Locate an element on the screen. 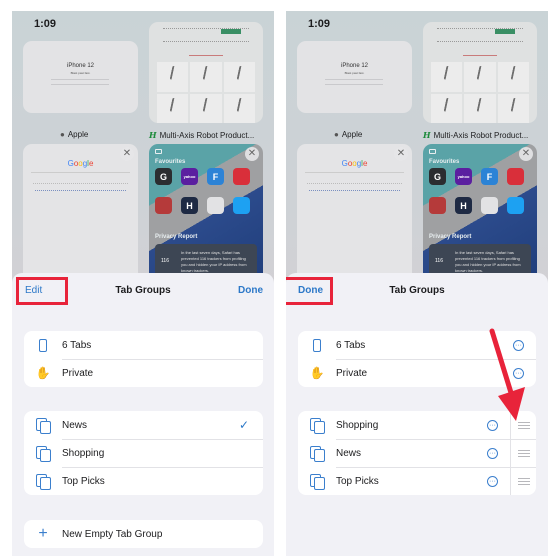  group-row-6-tabs: 6 Tabs ··· is located at coordinates (417, 345).